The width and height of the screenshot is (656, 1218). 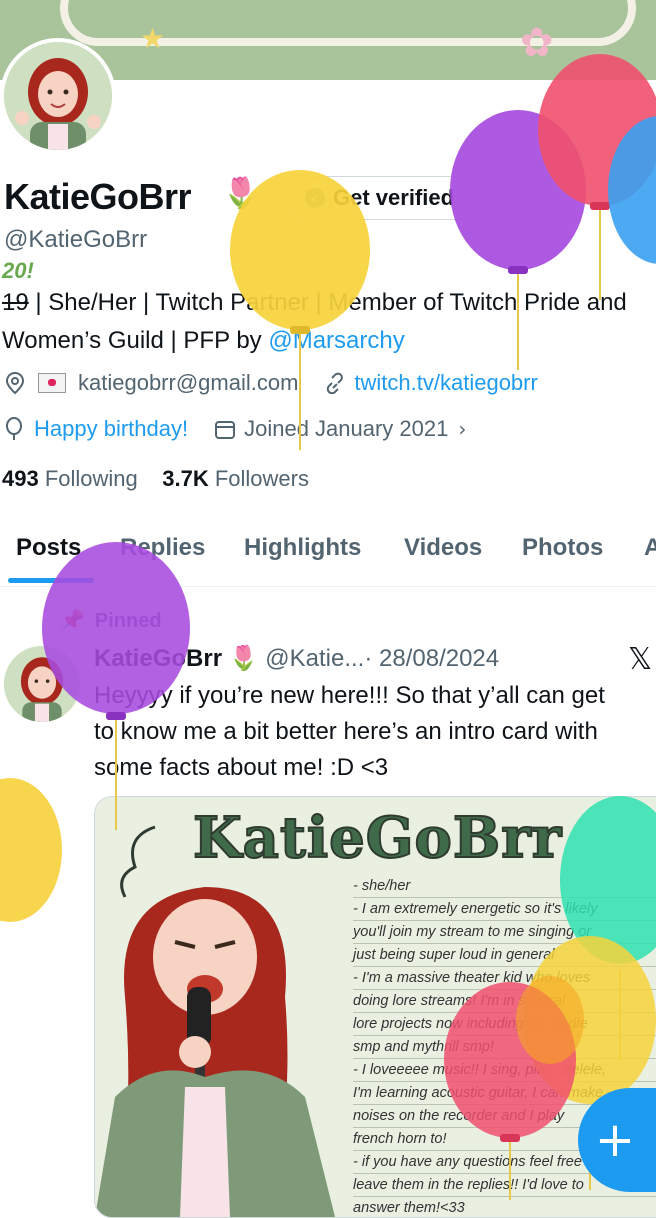 What do you see at coordinates (443, 548) in the screenshot?
I see `tab-videos: Videos` at bounding box center [443, 548].